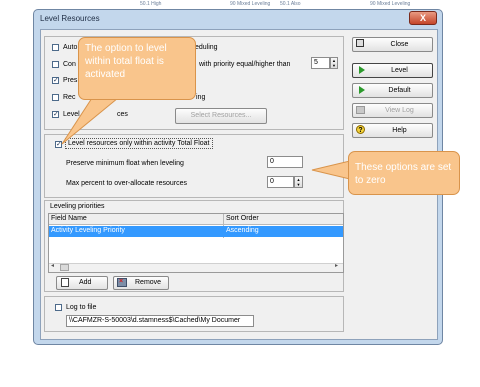 The image size is (480, 387). What do you see at coordinates (90, 121) in the screenshot?
I see `top-callout-pointer` at bounding box center [90, 121].